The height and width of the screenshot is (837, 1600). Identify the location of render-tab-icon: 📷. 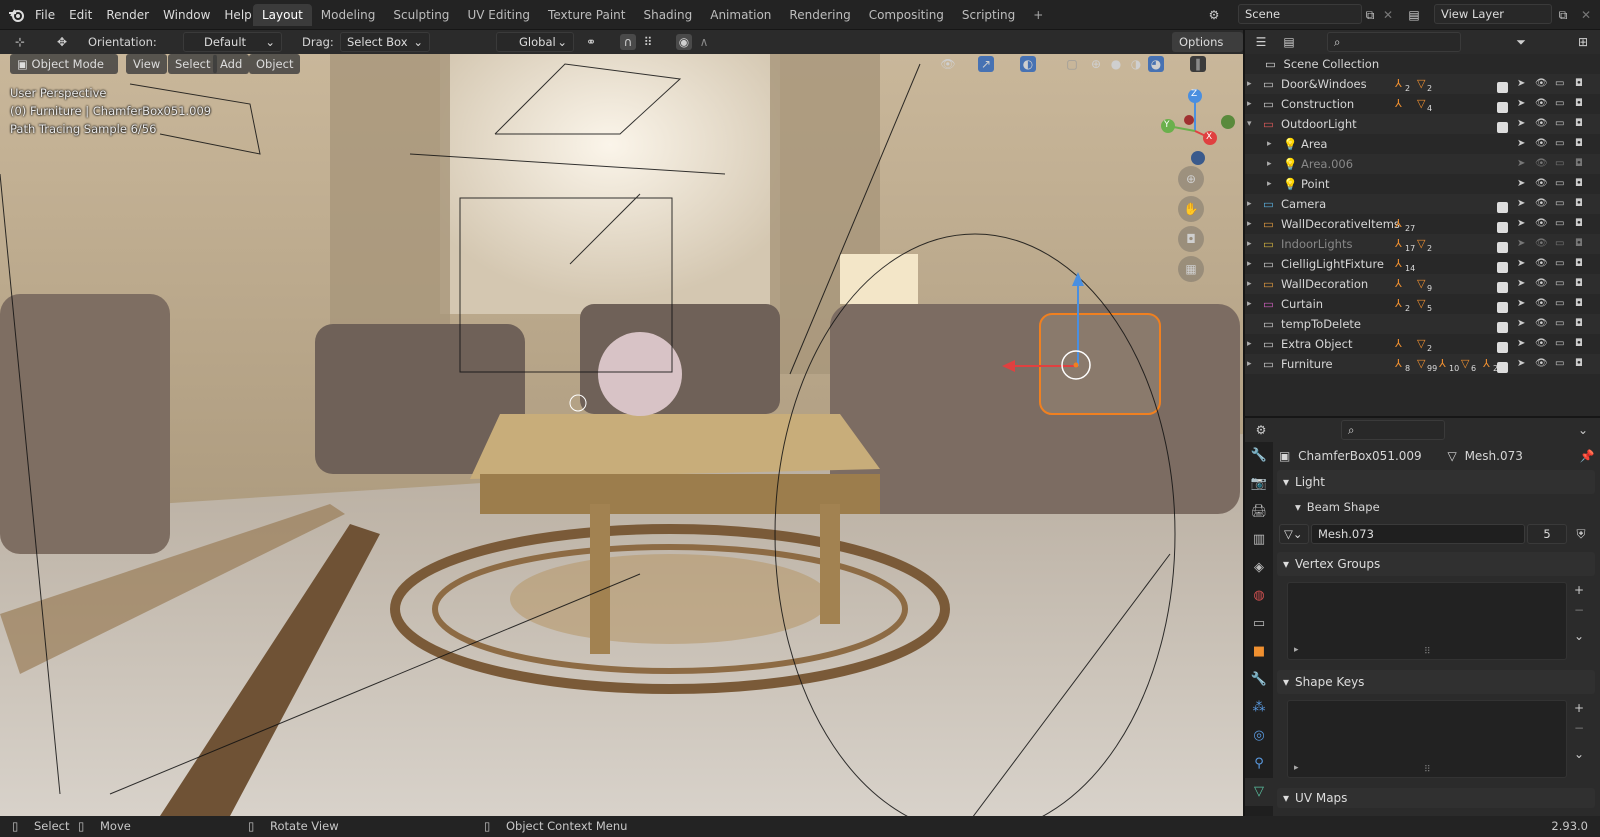
(1259, 484).